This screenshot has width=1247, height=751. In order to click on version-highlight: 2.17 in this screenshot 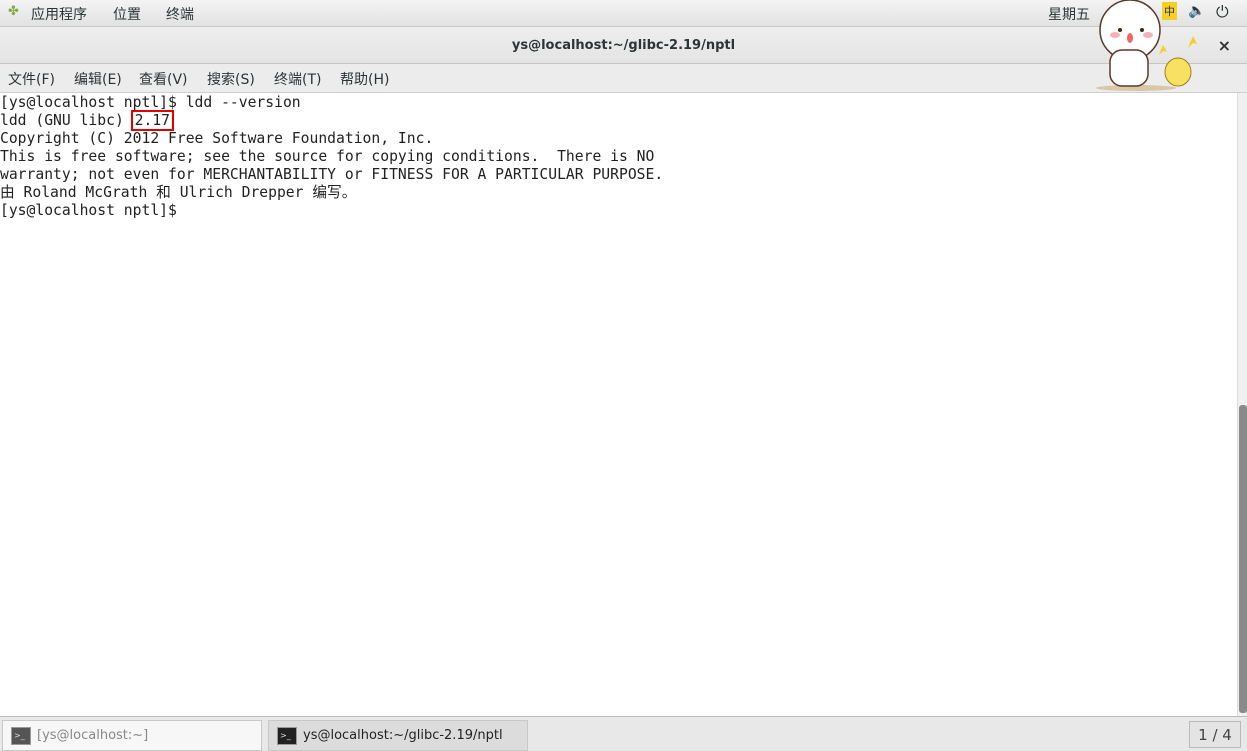, I will do `click(152, 120)`.